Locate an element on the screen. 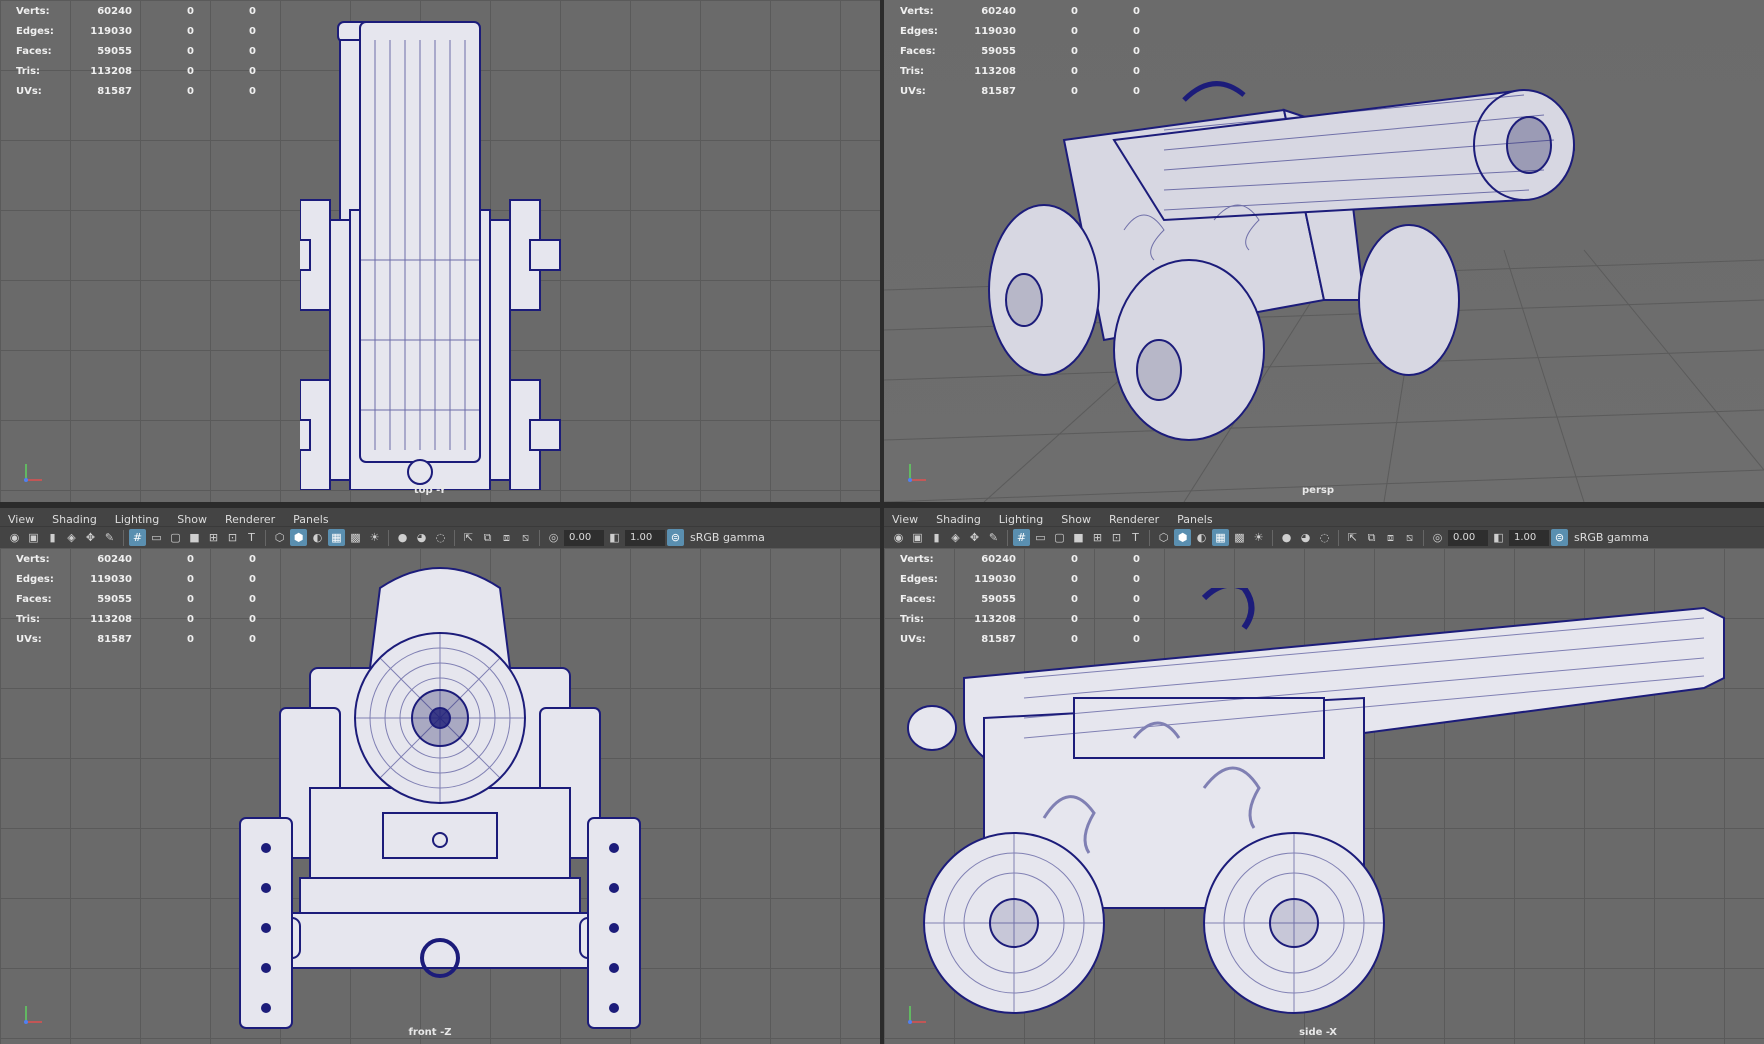 The image size is (1764, 1044). cannon-persp-view is located at coordinates (1304, 270).